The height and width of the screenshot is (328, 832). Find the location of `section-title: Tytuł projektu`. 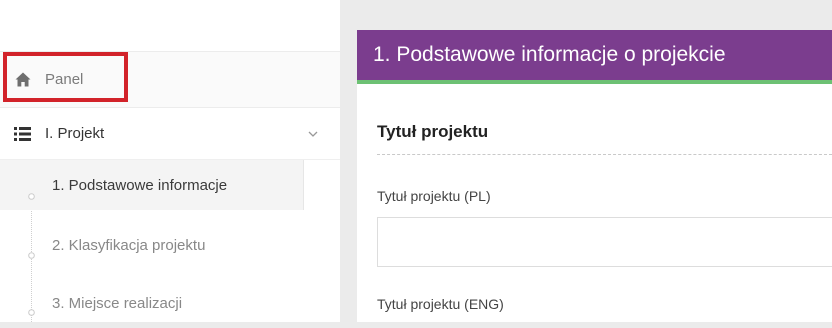

section-title: Tytuł projektu is located at coordinates (433, 131).